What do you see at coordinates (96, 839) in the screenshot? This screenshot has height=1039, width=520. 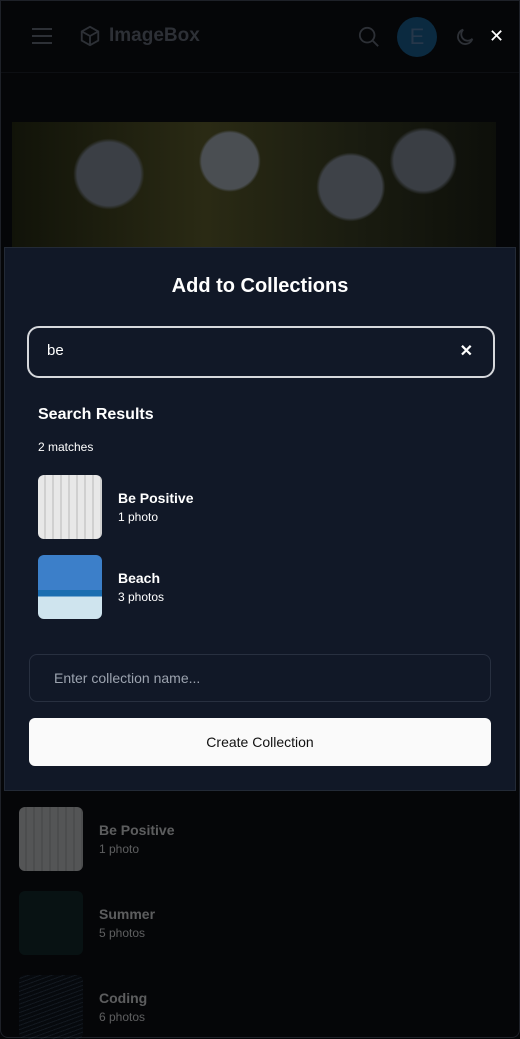 I see `list-item: Be Positive 1 photo` at bounding box center [96, 839].